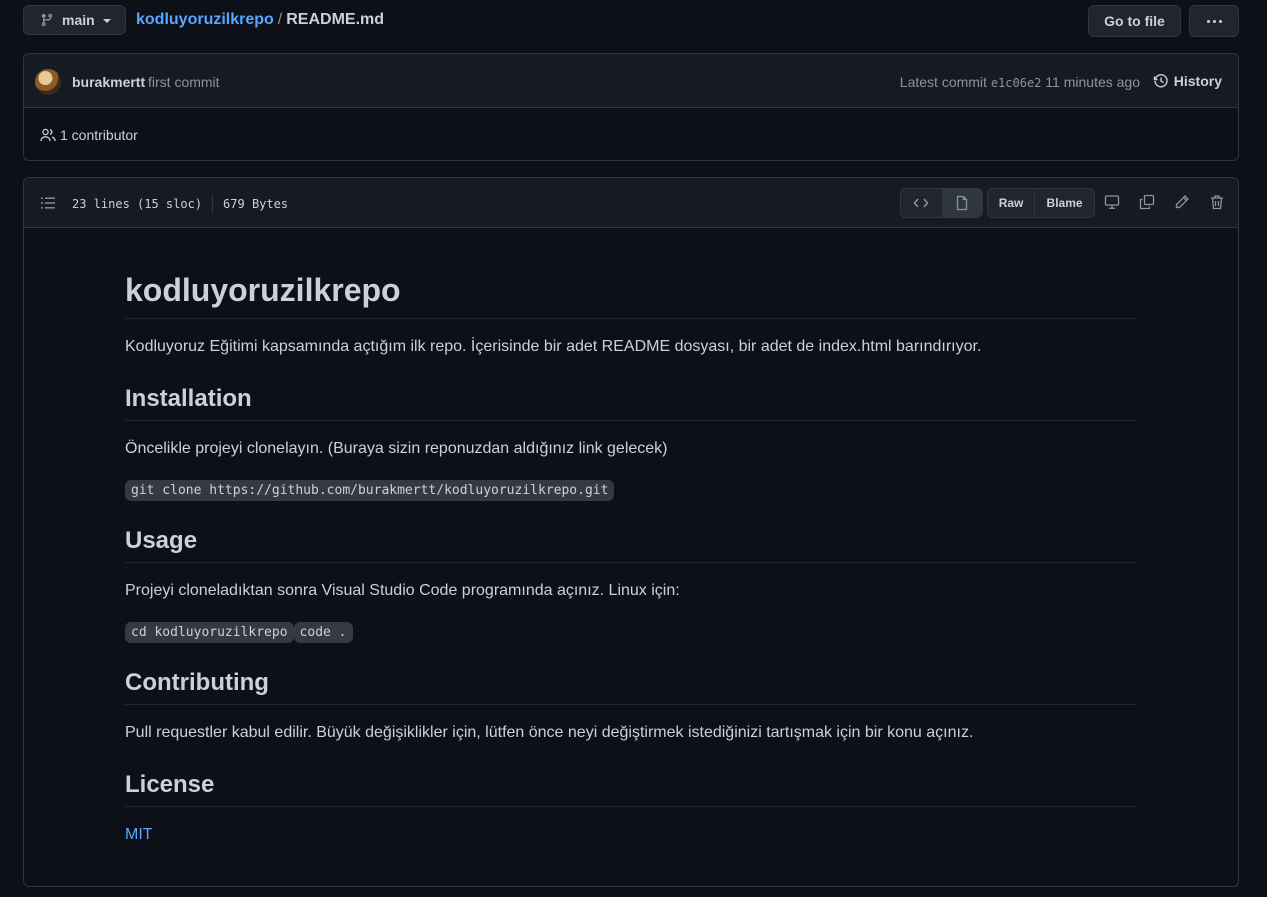  Describe the element at coordinates (48, 204) in the screenshot. I see `list-unordered-icon` at that location.